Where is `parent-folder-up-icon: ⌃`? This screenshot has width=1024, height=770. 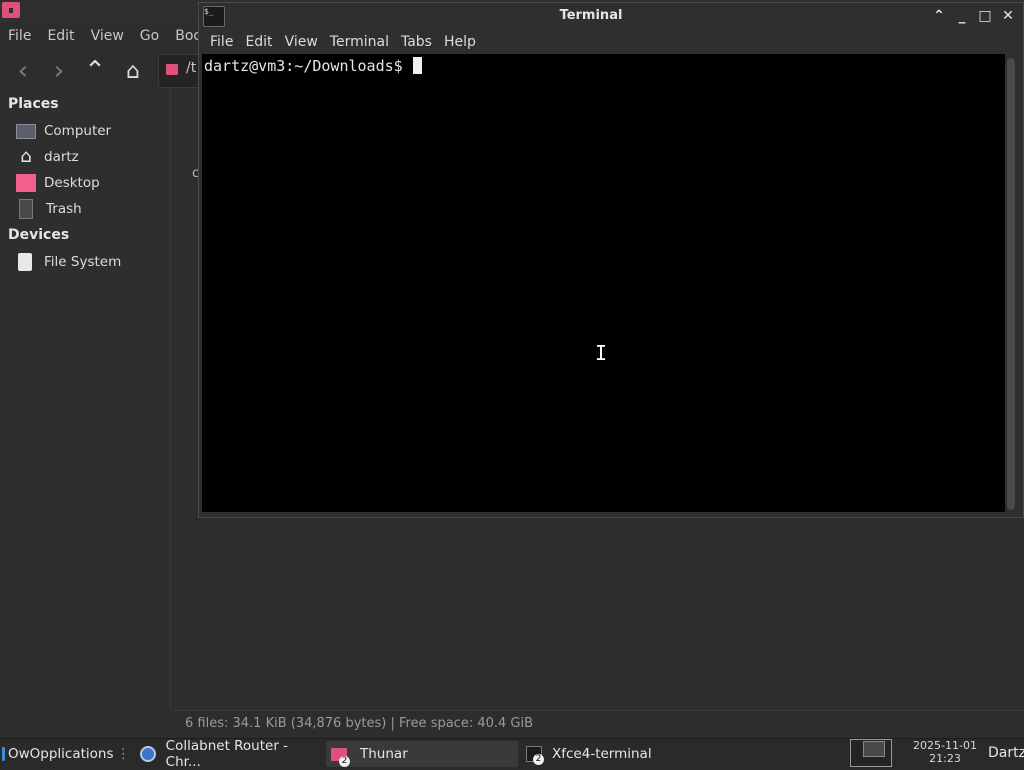 parent-folder-up-icon: ⌃ is located at coordinates (95, 71).